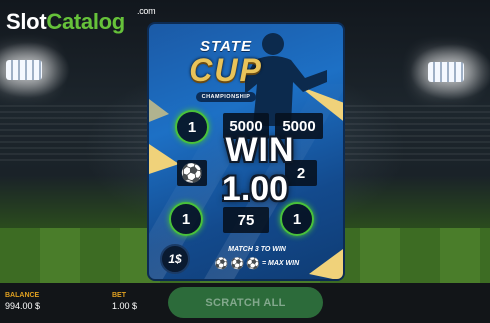 This screenshot has height=323, width=490. What do you see at coordinates (146, 11) in the screenshot?
I see `logo-suffix: .com` at bounding box center [146, 11].